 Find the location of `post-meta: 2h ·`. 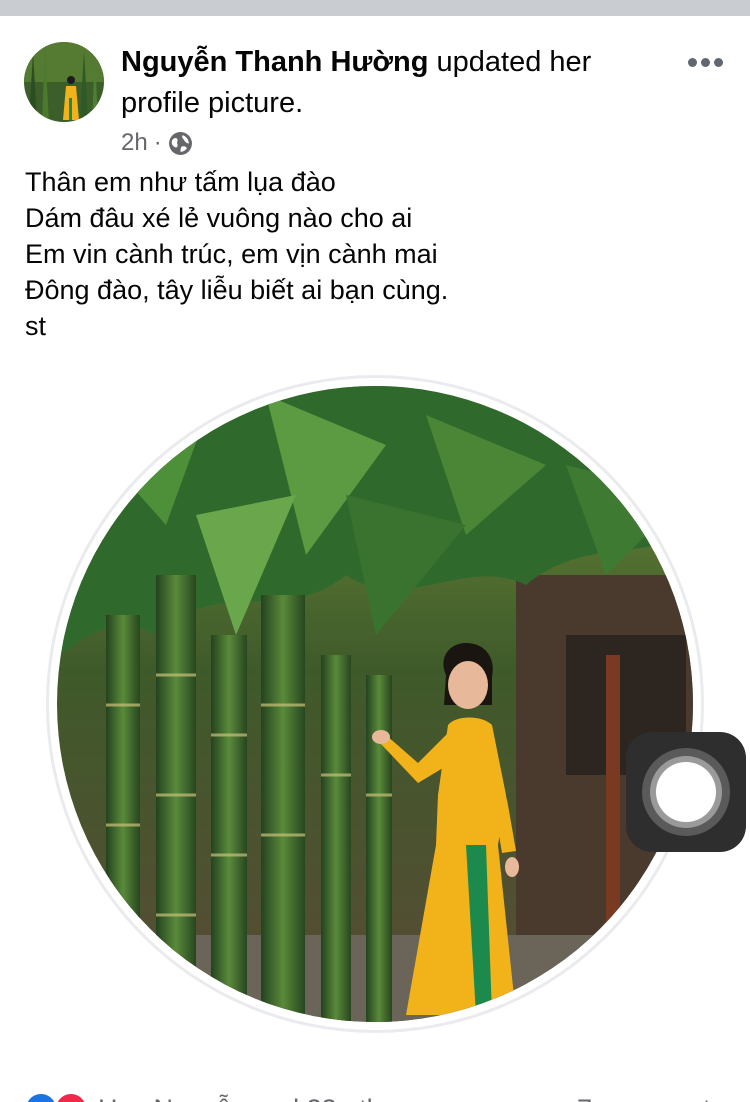

post-meta: 2h · is located at coordinates (157, 143).